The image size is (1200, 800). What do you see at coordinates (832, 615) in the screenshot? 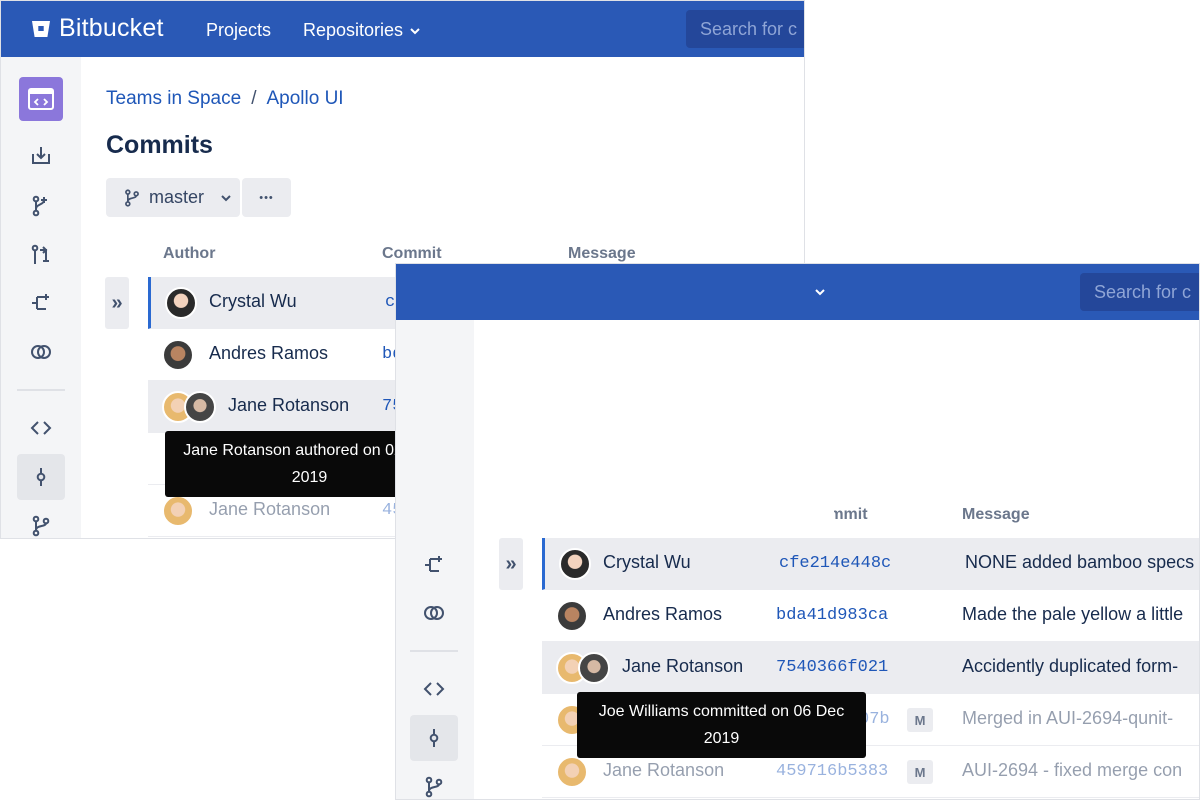
I see `commit-hash: bda41d983ca` at bounding box center [832, 615].